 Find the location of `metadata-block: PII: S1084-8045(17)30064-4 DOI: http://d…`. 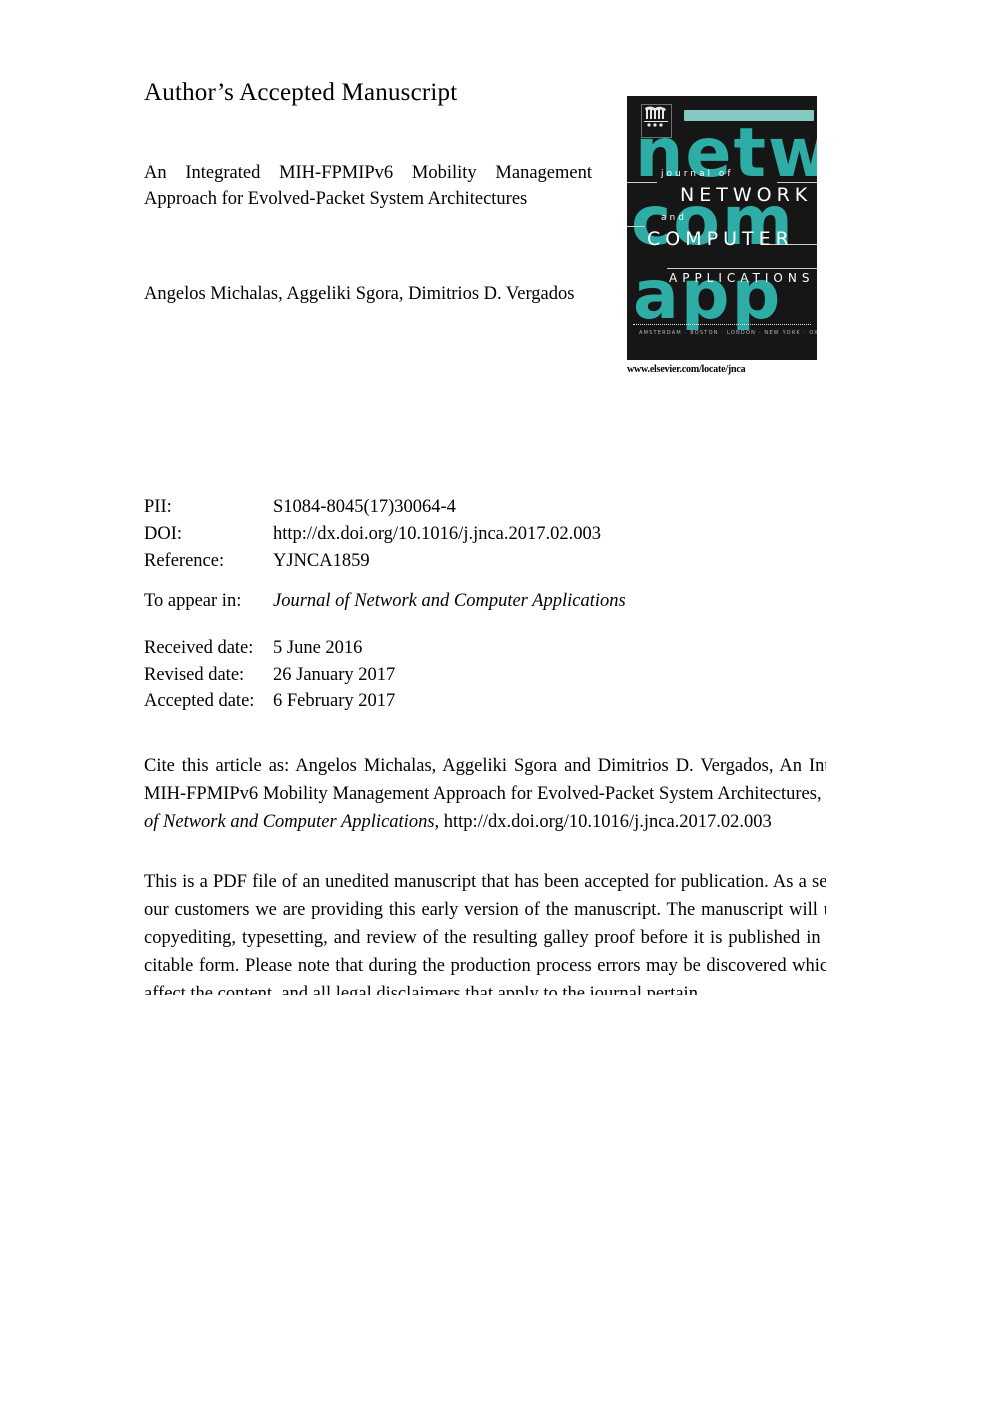

metadata-block: PII: S1084-8045(17)30064-4 DOI: http://d… is located at coordinates (372, 534).